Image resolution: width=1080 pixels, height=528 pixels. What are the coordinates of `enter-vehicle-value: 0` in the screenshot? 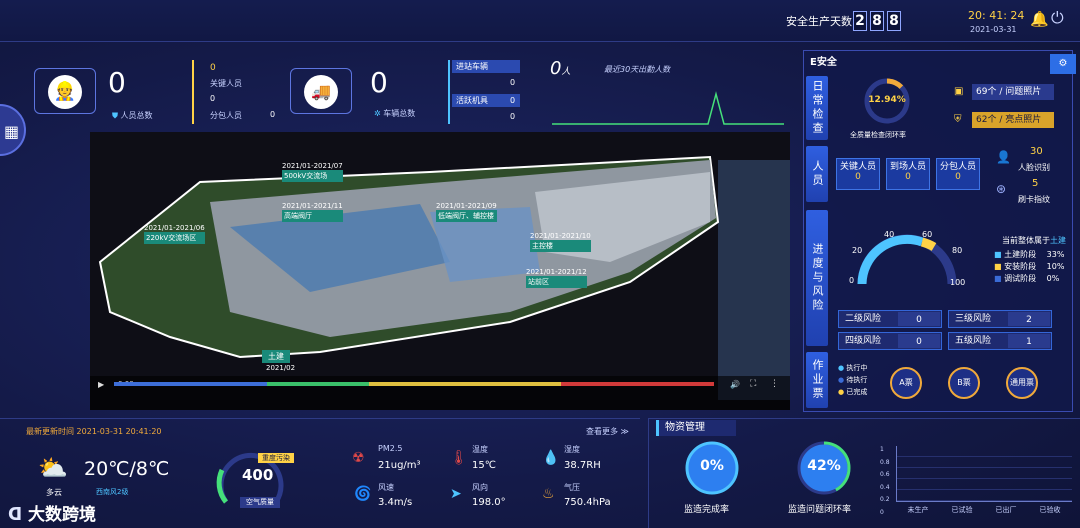 It's located at (513, 82).